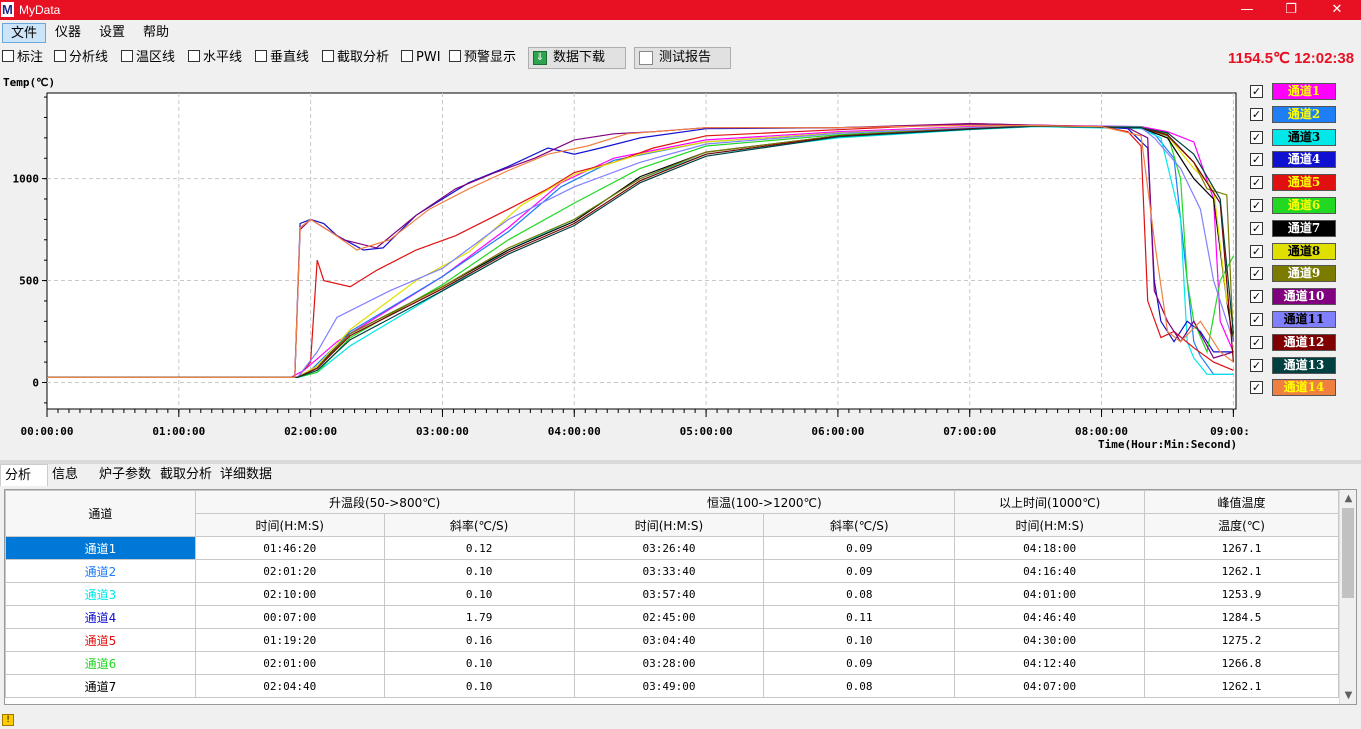 The image size is (1361, 729). What do you see at coordinates (100, 594) in the screenshot?
I see `channel-cell: 通道3` at bounding box center [100, 594].